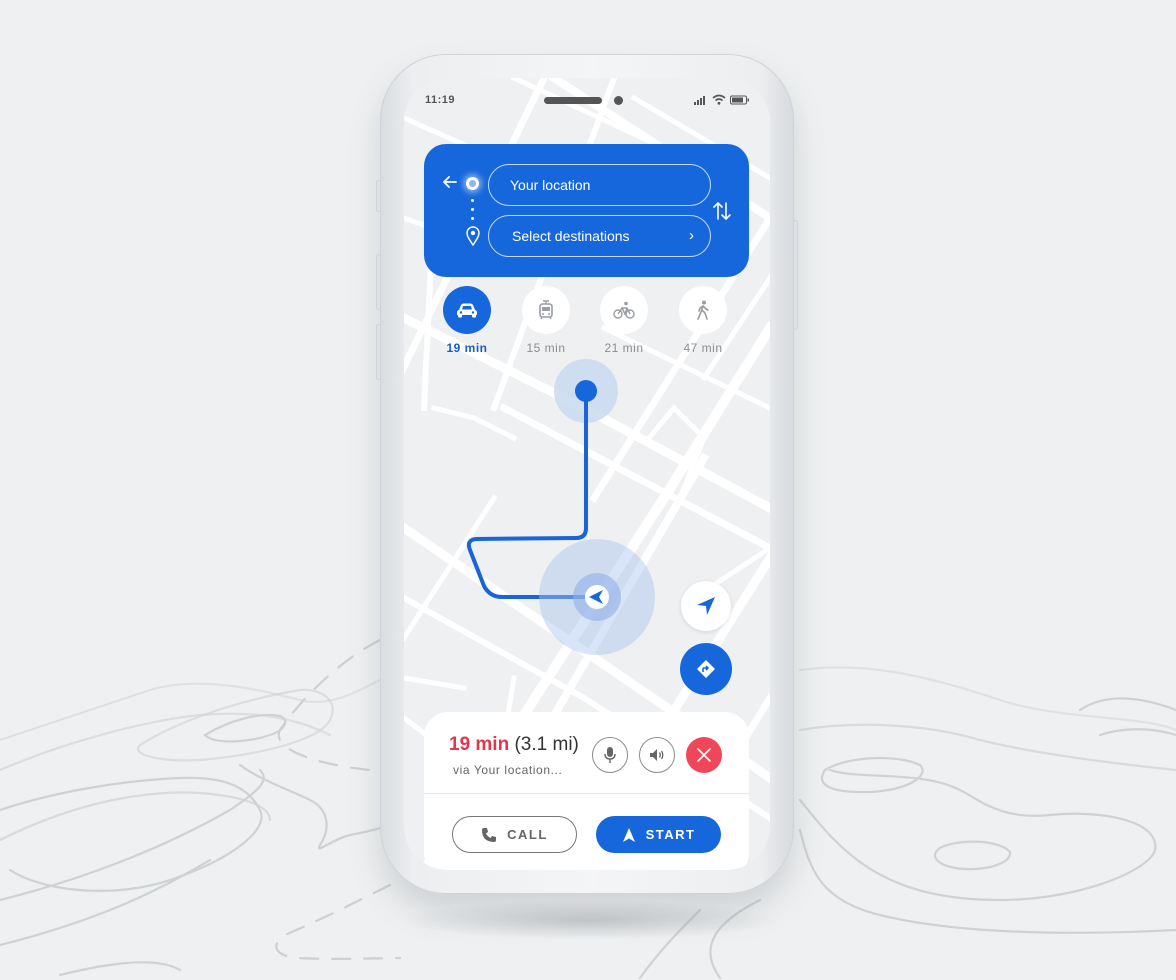 This screenshot has width=1176, height=980. I want to click on origin-dot-icon, so click(472, 183).